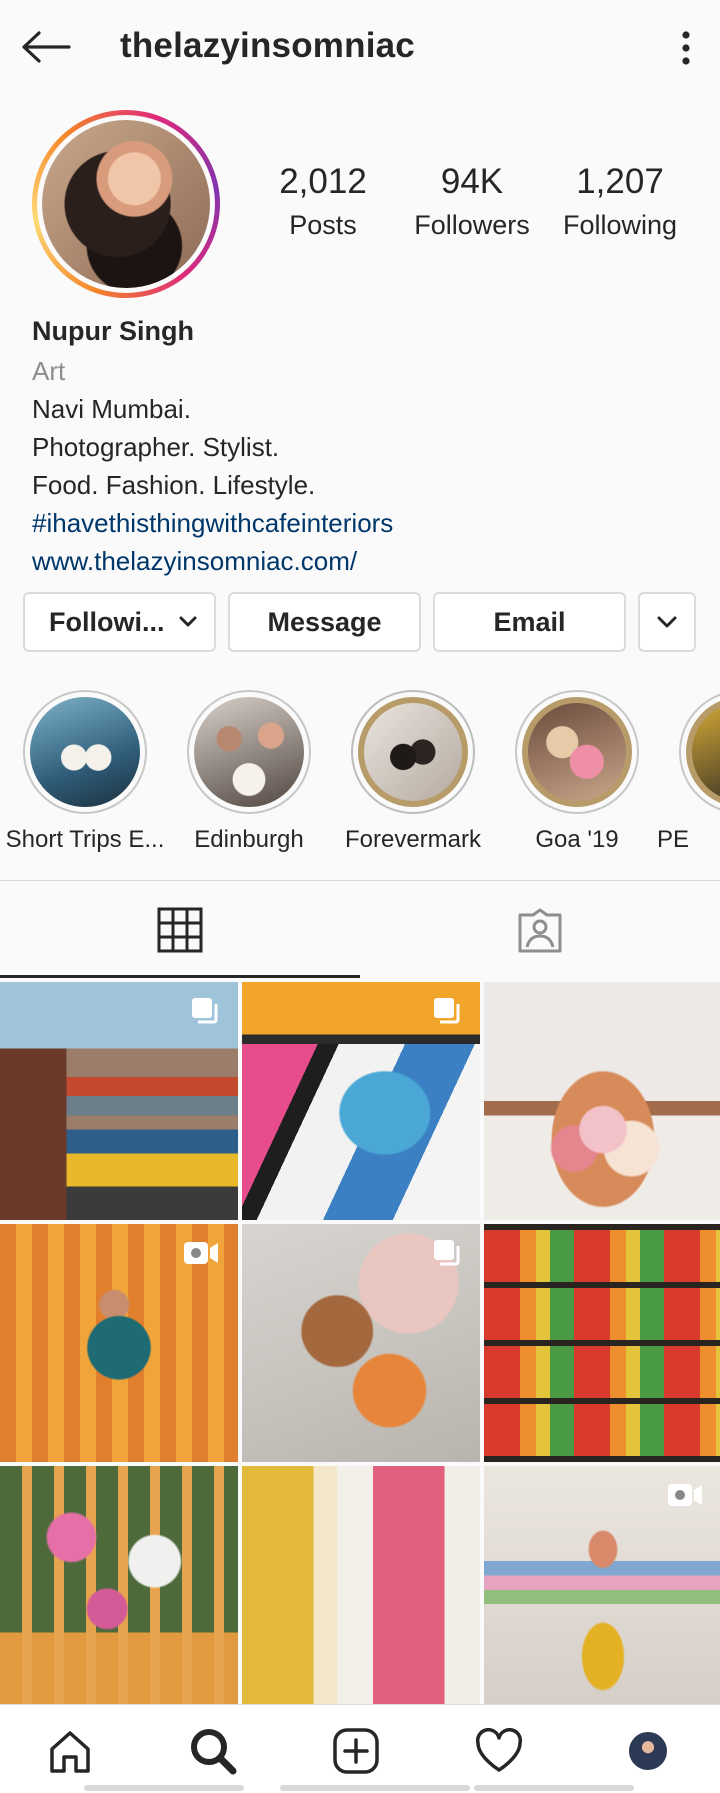 Image resolution: width=720 pixels, height=1793 pixels. I want to click on following-label: Following, so click(620, 225).